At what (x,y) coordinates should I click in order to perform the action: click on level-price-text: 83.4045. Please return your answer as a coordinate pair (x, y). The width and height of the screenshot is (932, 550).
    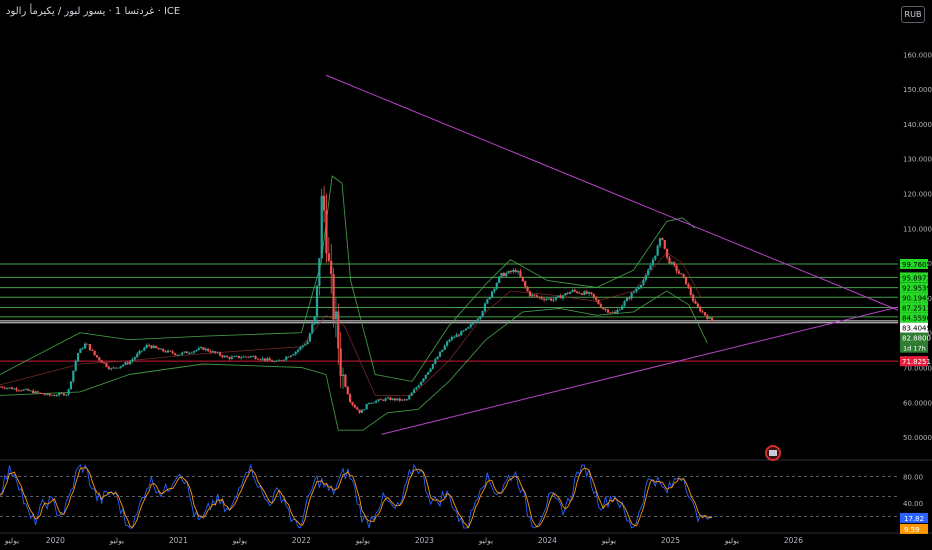
    Looking at the image, I should click on (916, 329).